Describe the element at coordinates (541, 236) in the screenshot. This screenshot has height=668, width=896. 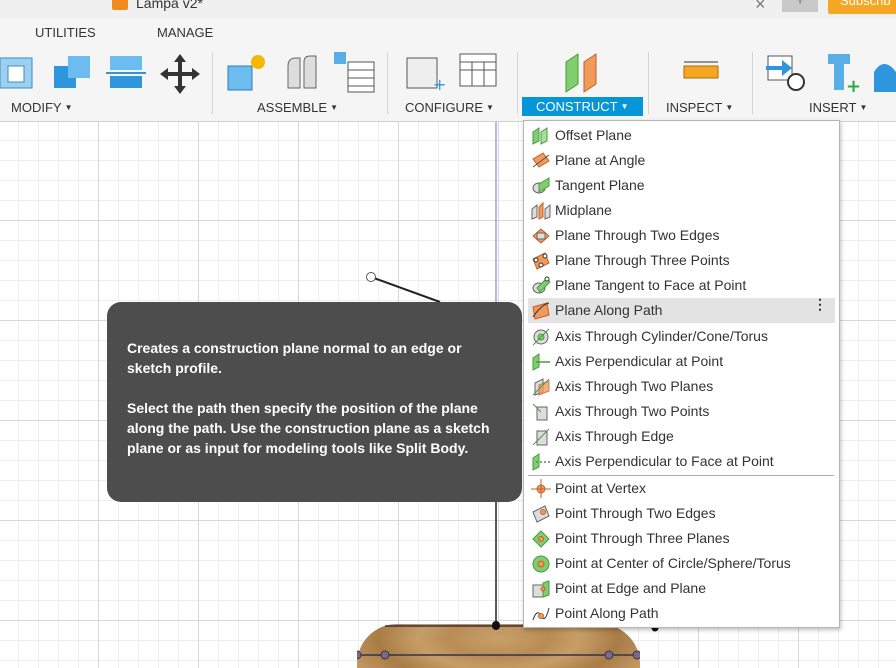
I see `plane-two-edges-icon` at that location.